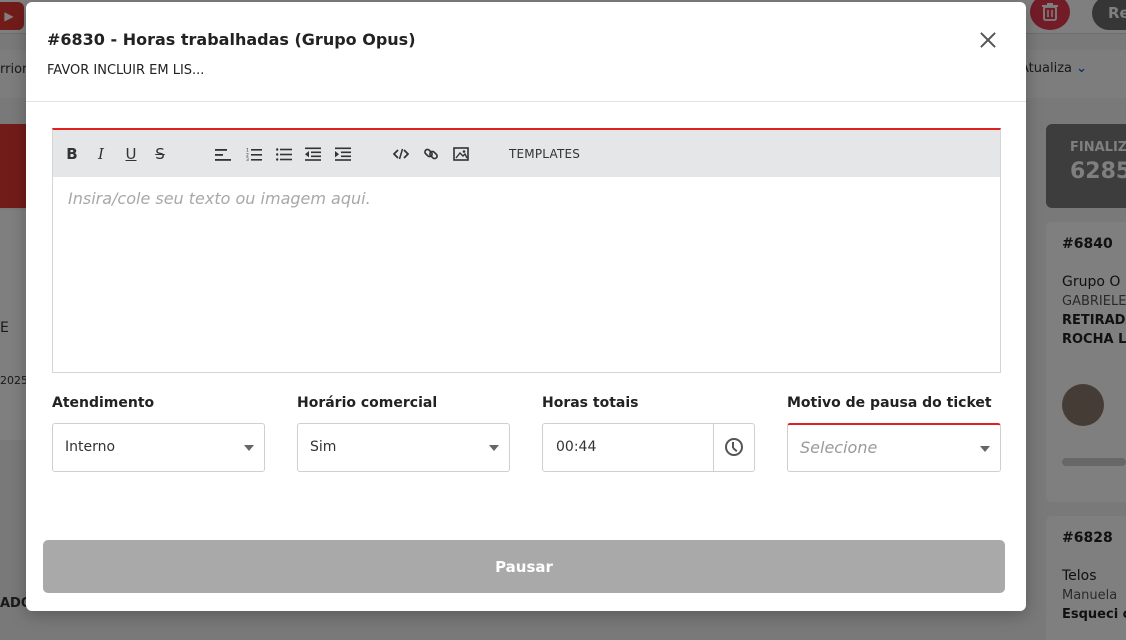 The height and width of the screenshot is (640, 1126). What do you see at coordinates (90, 447) in the screenshot?
I see `atendimento-value: Interno` at bounding box center [90, 447].